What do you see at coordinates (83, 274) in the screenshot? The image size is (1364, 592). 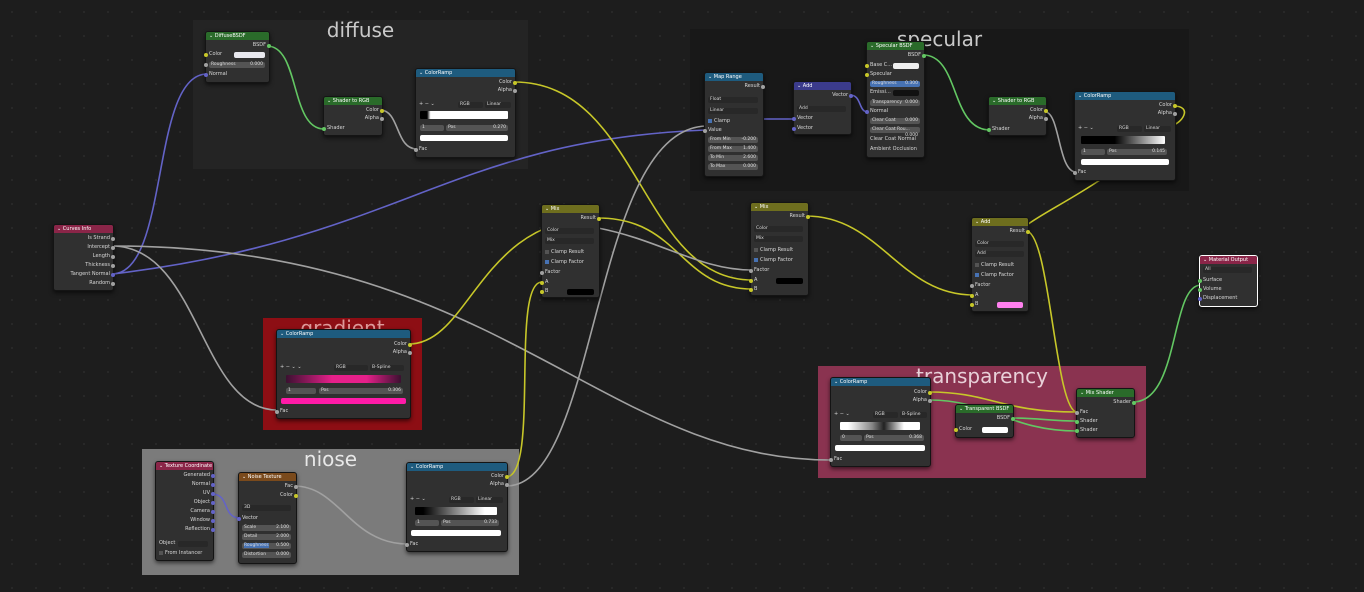 I see `output-tangent-normal: Tangent Normal` at bounding box center [83, 274].